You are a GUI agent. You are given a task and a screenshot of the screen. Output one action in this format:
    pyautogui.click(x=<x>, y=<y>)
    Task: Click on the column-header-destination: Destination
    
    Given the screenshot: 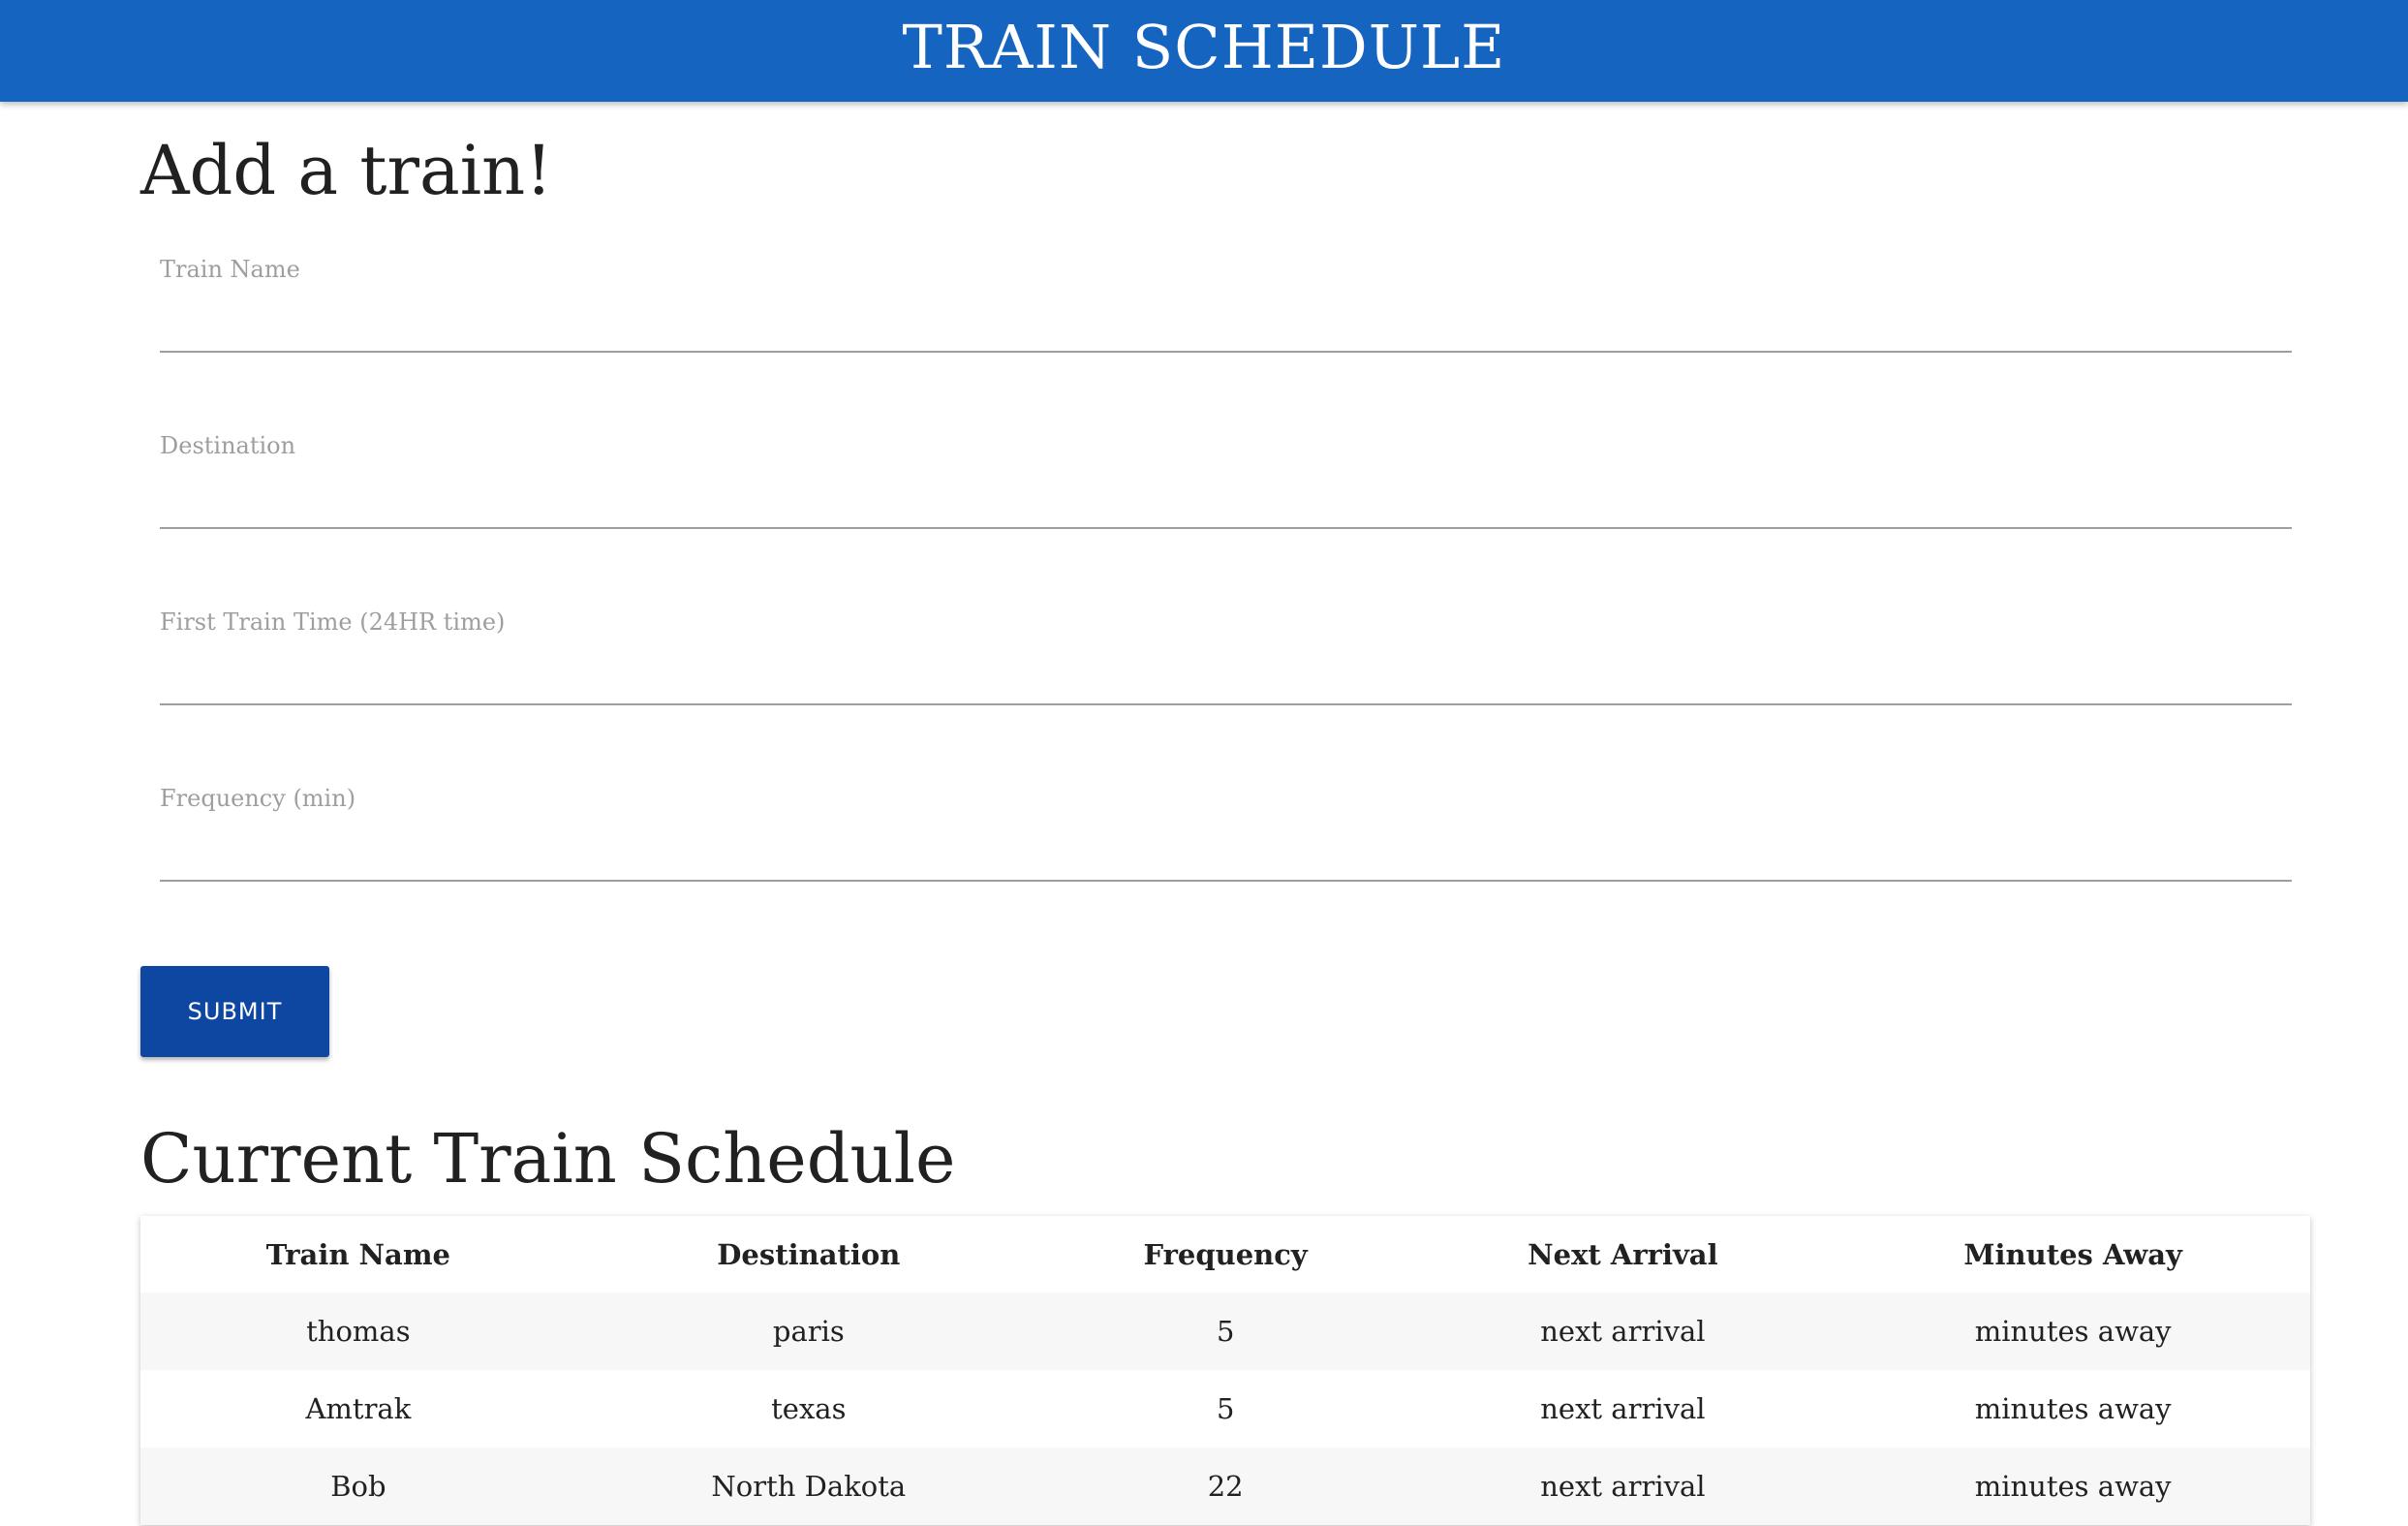 What is the action you would take?
    pyautogui.click(x=809, y=1254)
    